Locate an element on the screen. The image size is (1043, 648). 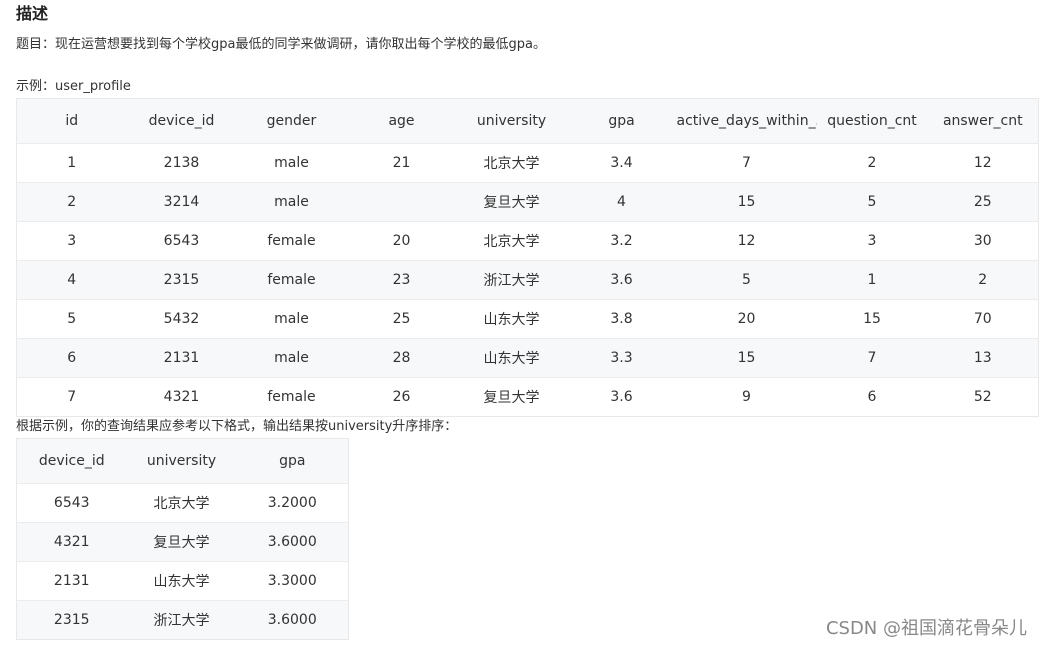
table-cell: 6543 is located at coordinates (181, 241).